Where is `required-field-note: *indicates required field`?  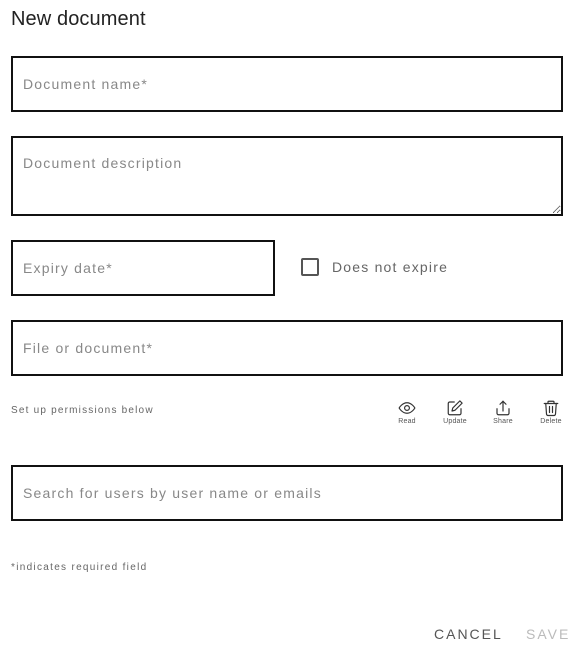
required-field-note: *indicates required field is located at coordinates (79, 567).